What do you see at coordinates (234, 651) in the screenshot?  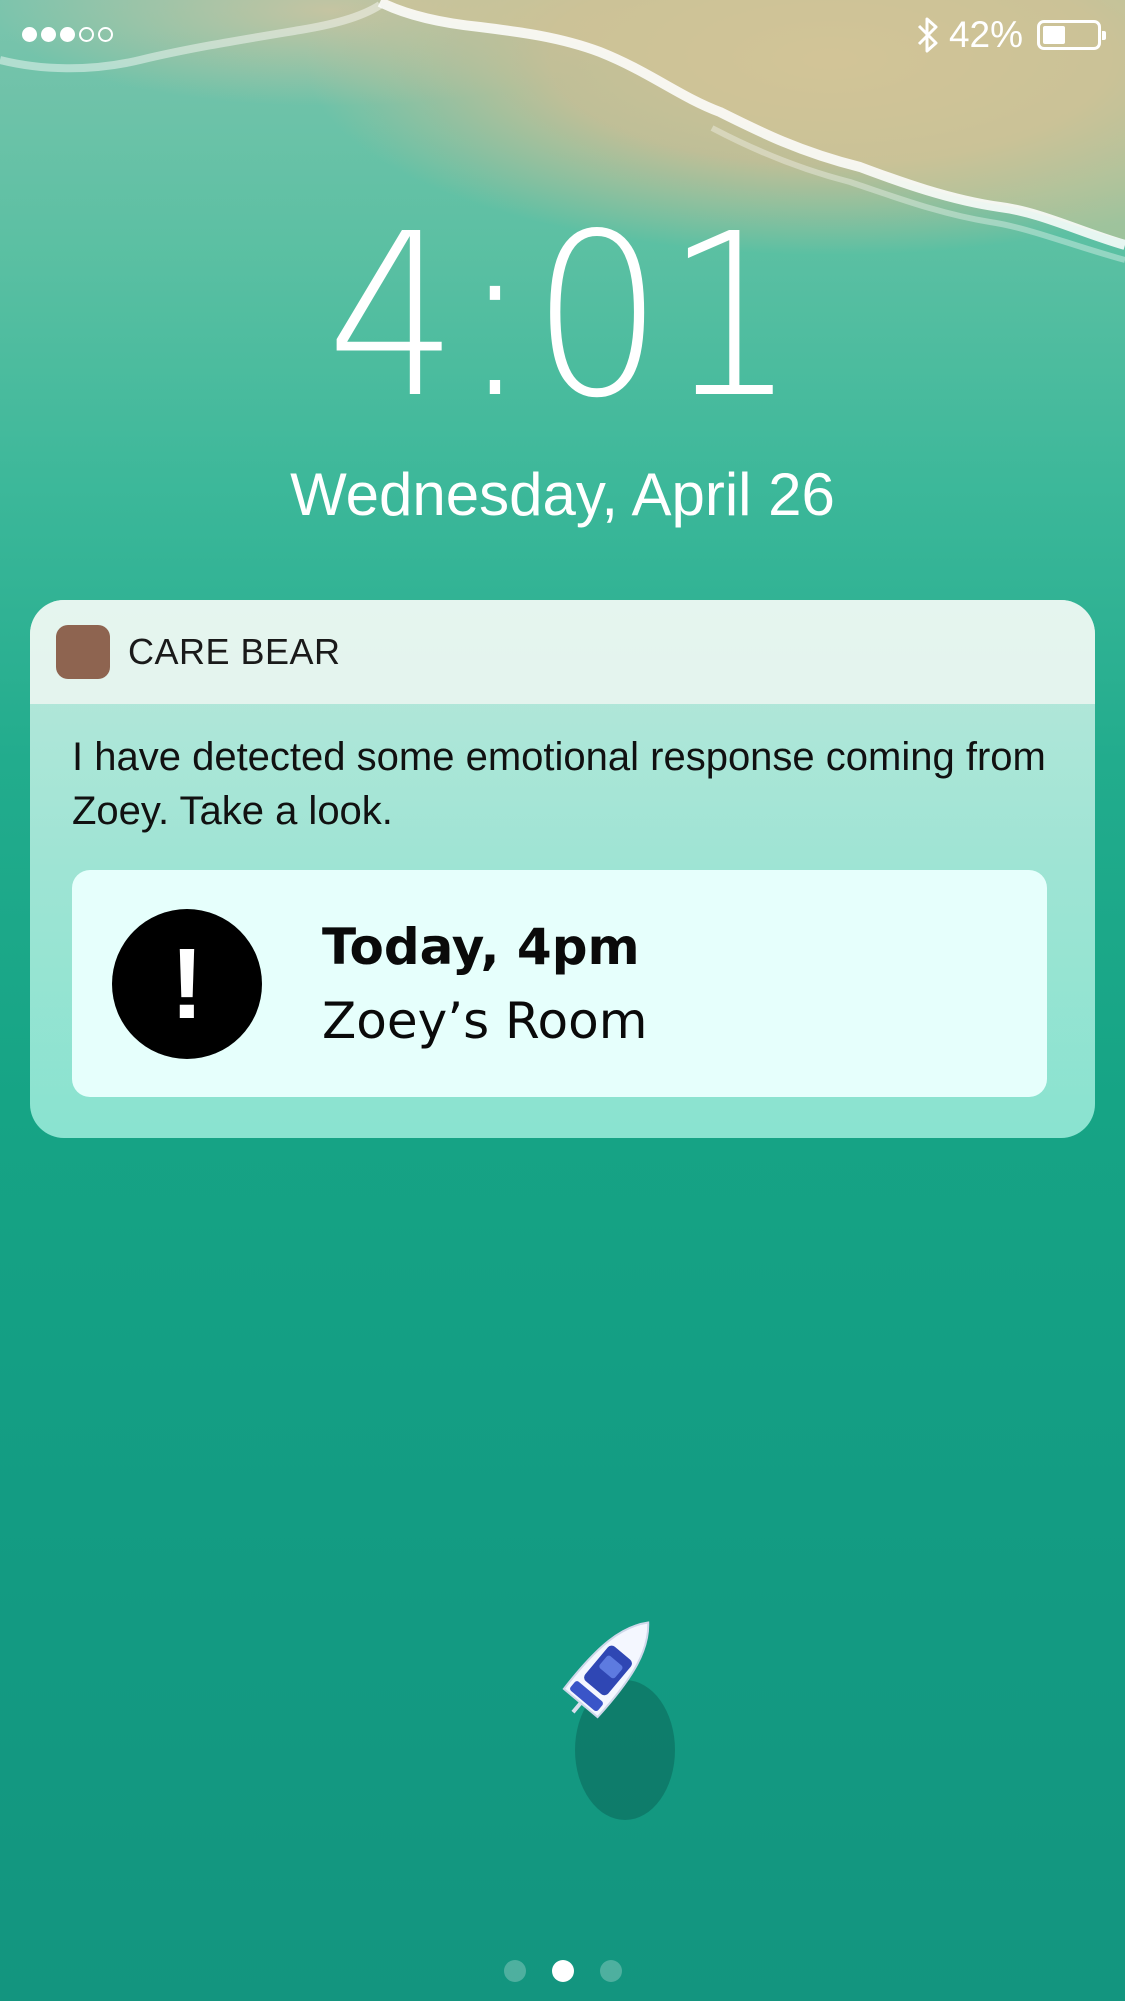 I see `notification-app-name: CARE BEAR` at bounding box center [234, 651].